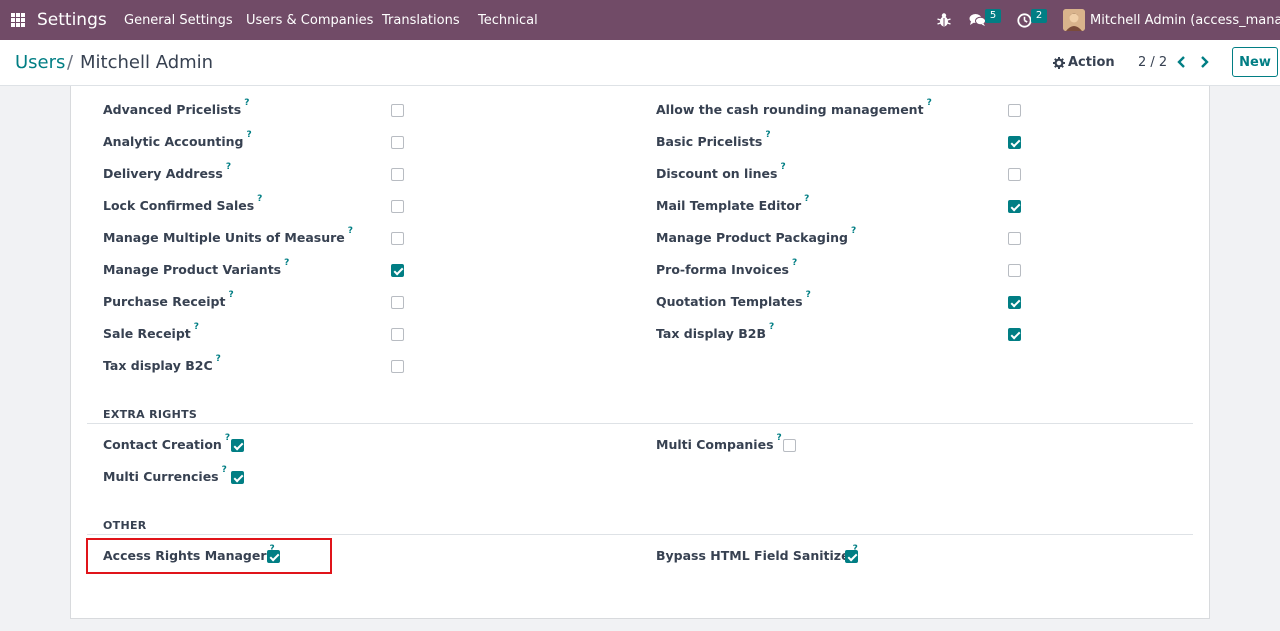  Describe the element at coordinates (1014, 142) in the screenshot. I see `checkbox-basic-pricelists` at that location.